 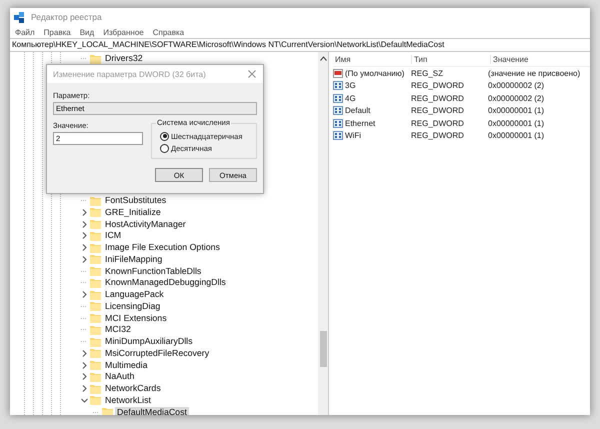 I want to click on tree-item: KnownFunctionTableDlls, so click(x=153, y=271).